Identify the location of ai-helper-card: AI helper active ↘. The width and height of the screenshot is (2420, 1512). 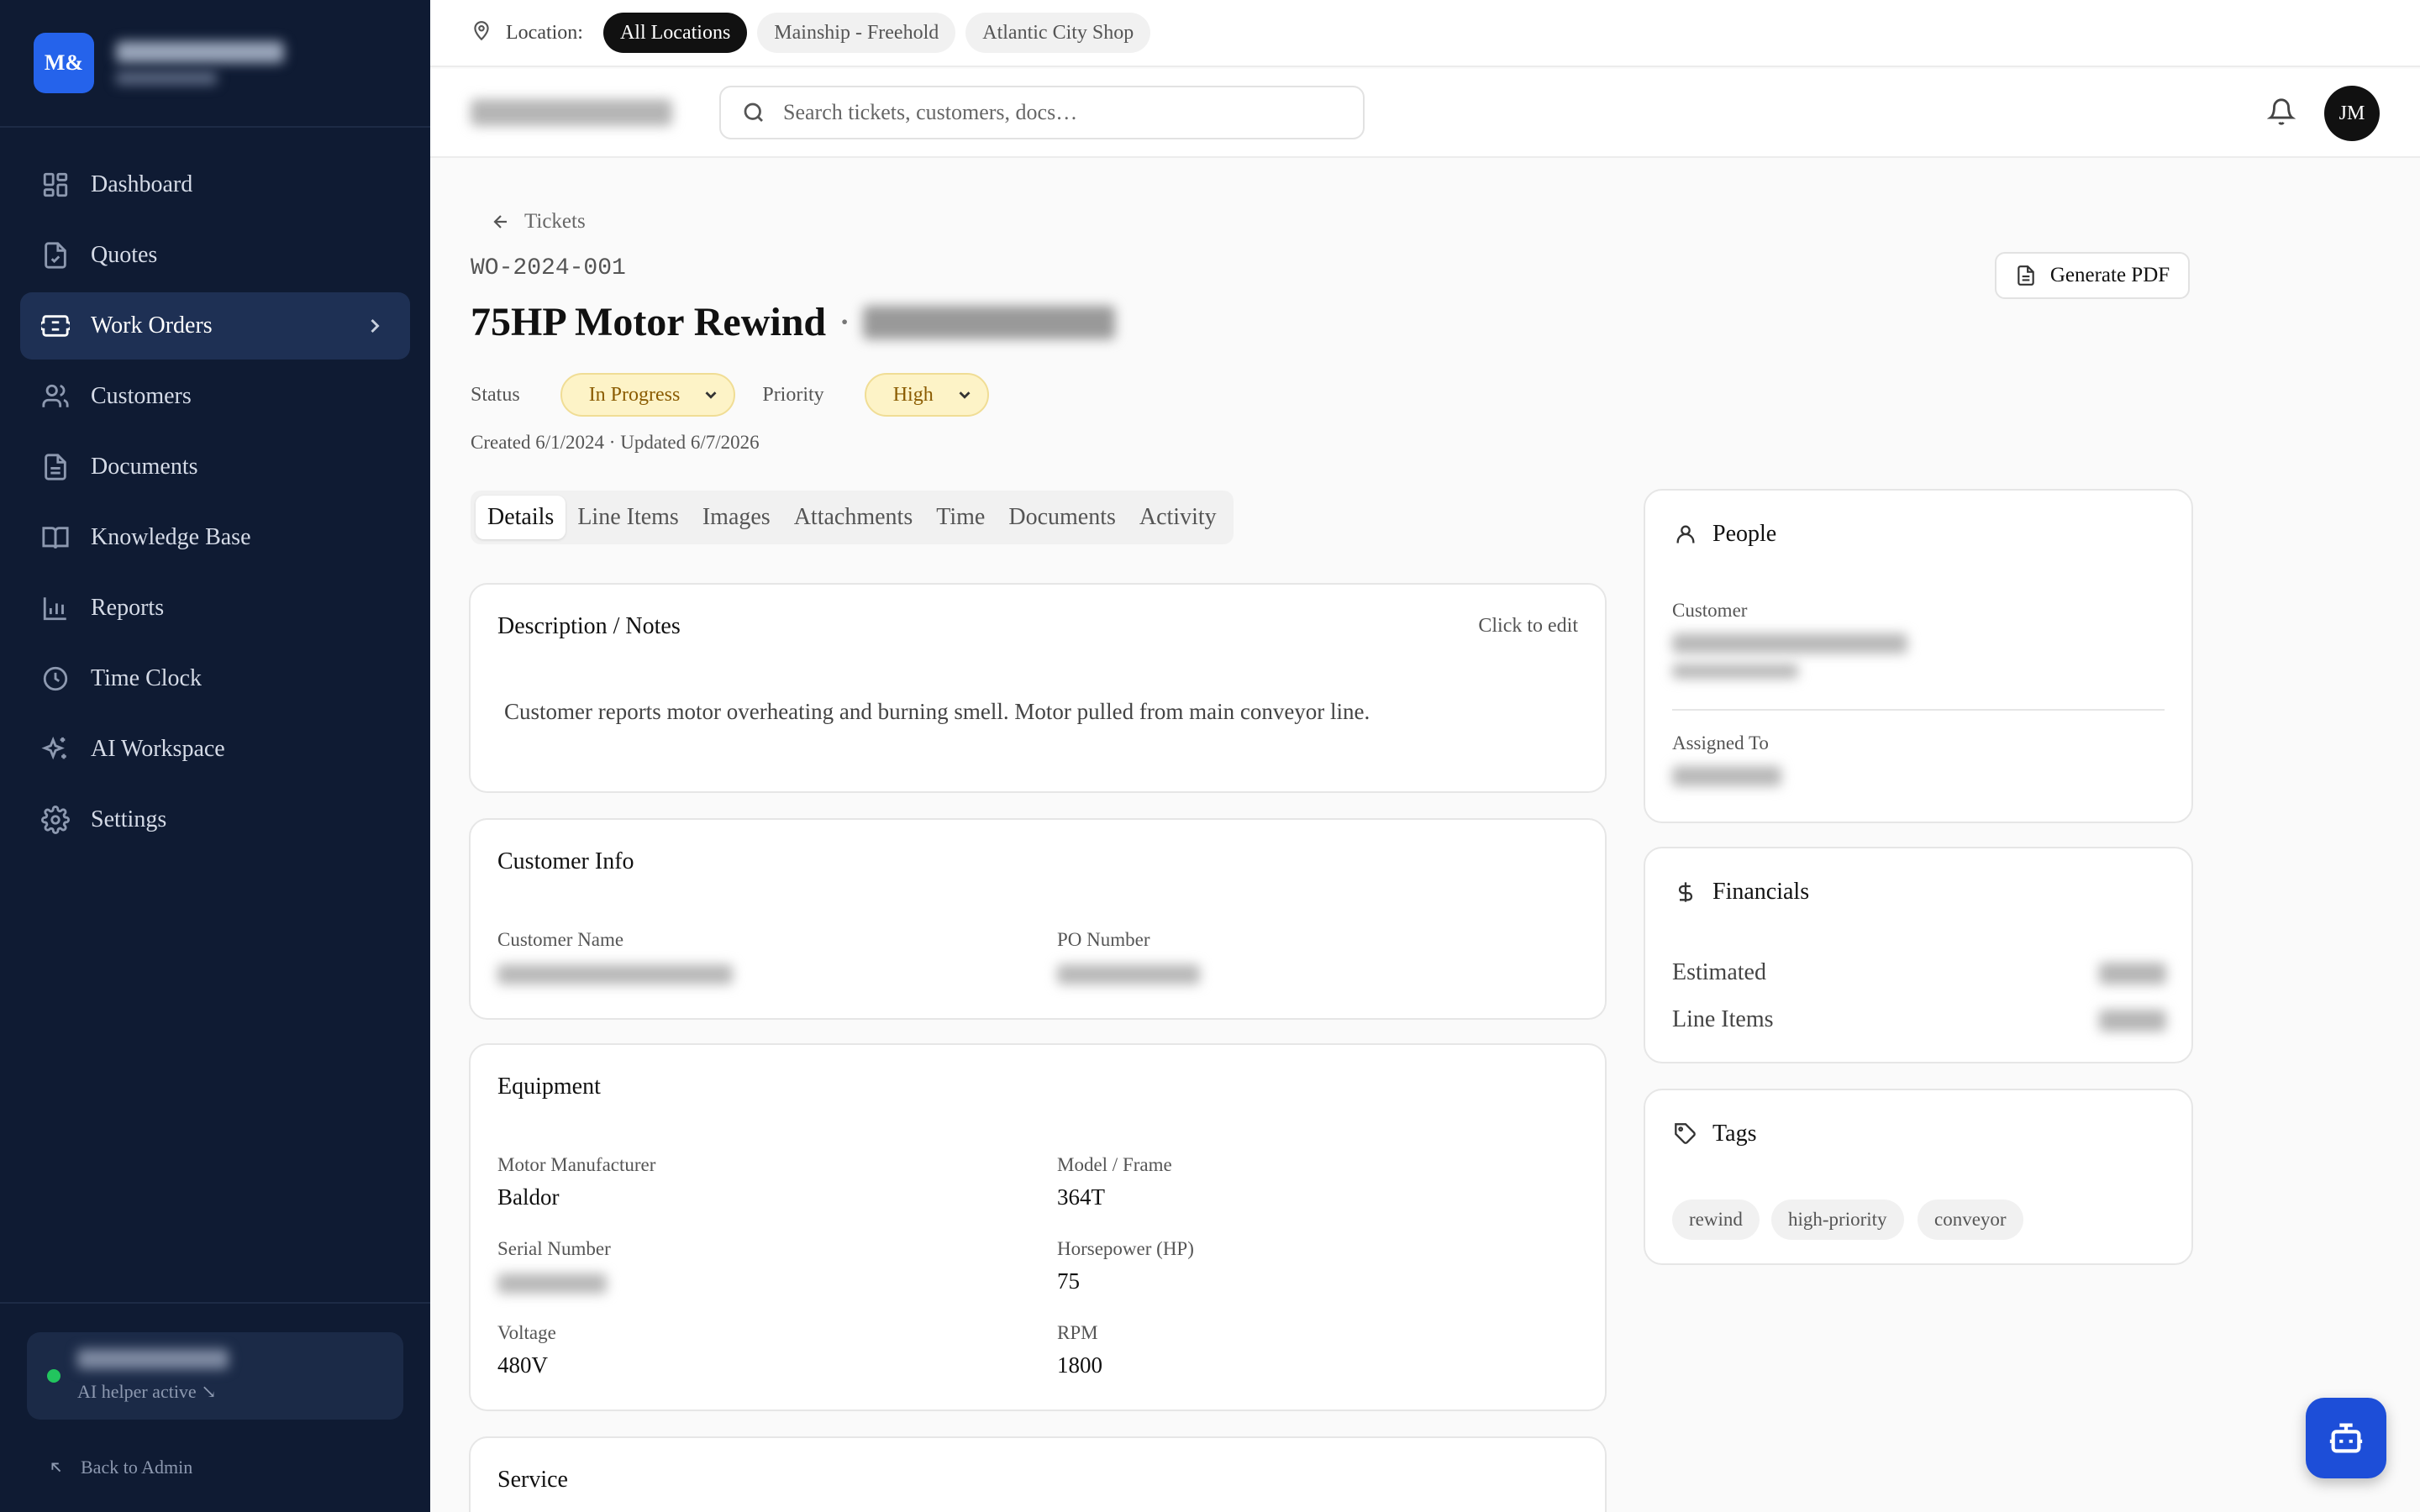
(215, 1376).